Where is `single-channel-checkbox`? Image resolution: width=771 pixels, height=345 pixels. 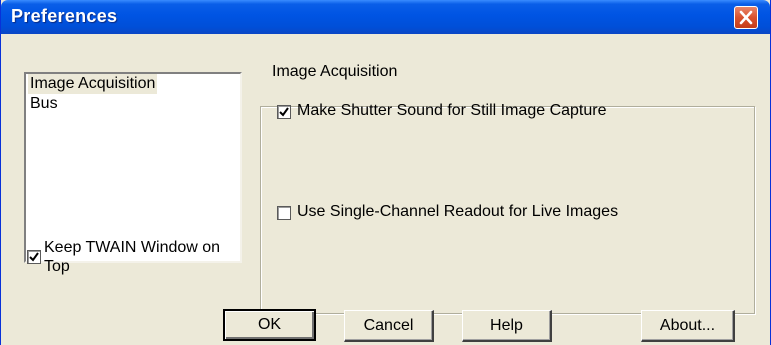
single-channel-checkbox is located at coordinates (284, 213).